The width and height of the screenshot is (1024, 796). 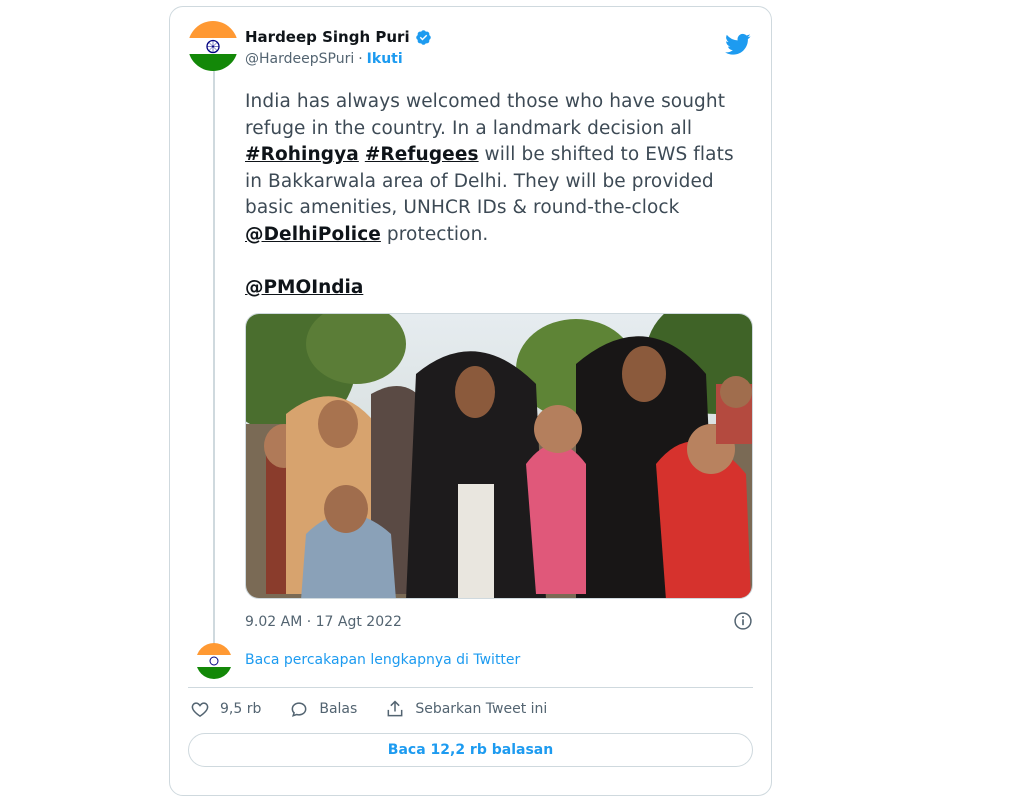 What do you see at coordinates (385, 59) in the screenshot?
I see `follow-button: Ikuti` at bounding box center [385, 59].